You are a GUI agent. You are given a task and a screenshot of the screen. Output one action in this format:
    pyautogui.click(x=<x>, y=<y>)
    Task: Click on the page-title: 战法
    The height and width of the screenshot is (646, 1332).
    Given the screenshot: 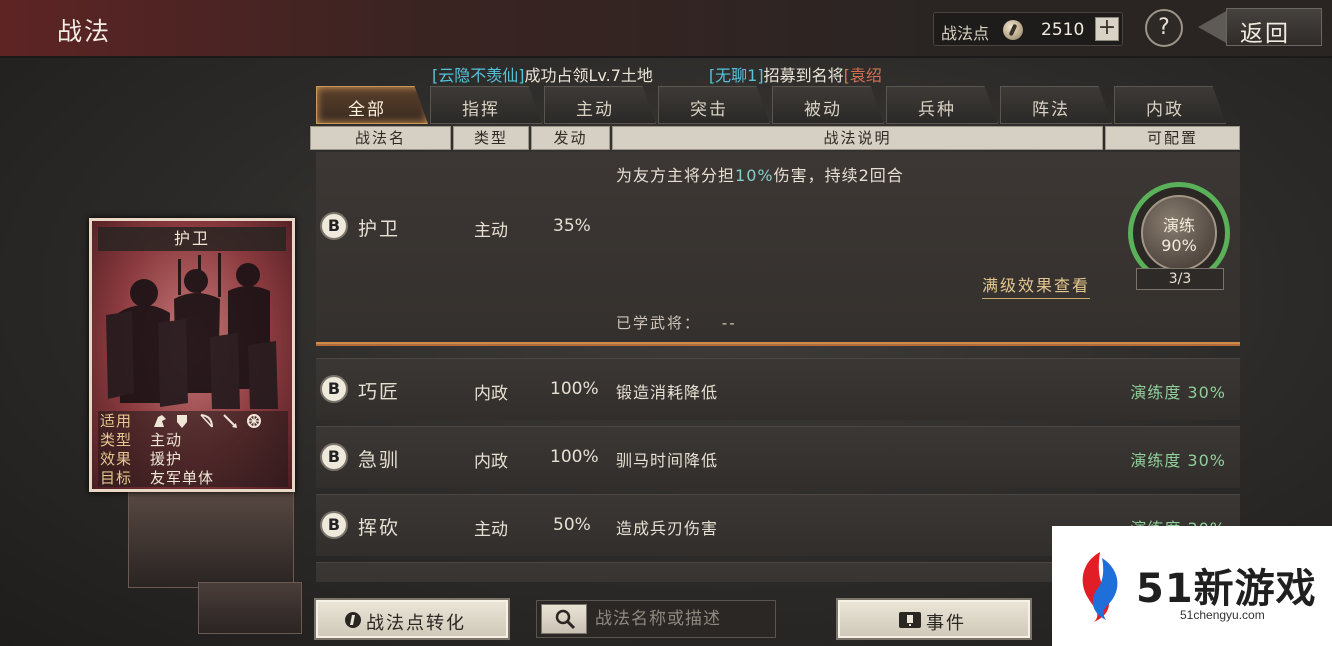 What is the action you would take?
    pyautogui.click(x=84, y=31)
    